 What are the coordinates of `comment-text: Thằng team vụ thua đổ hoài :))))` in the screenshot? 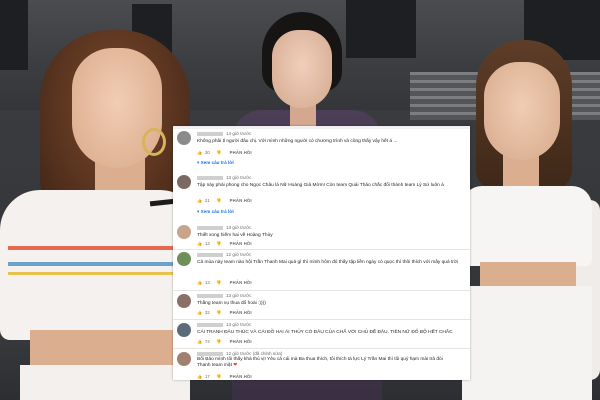 It's located at (231, 303).